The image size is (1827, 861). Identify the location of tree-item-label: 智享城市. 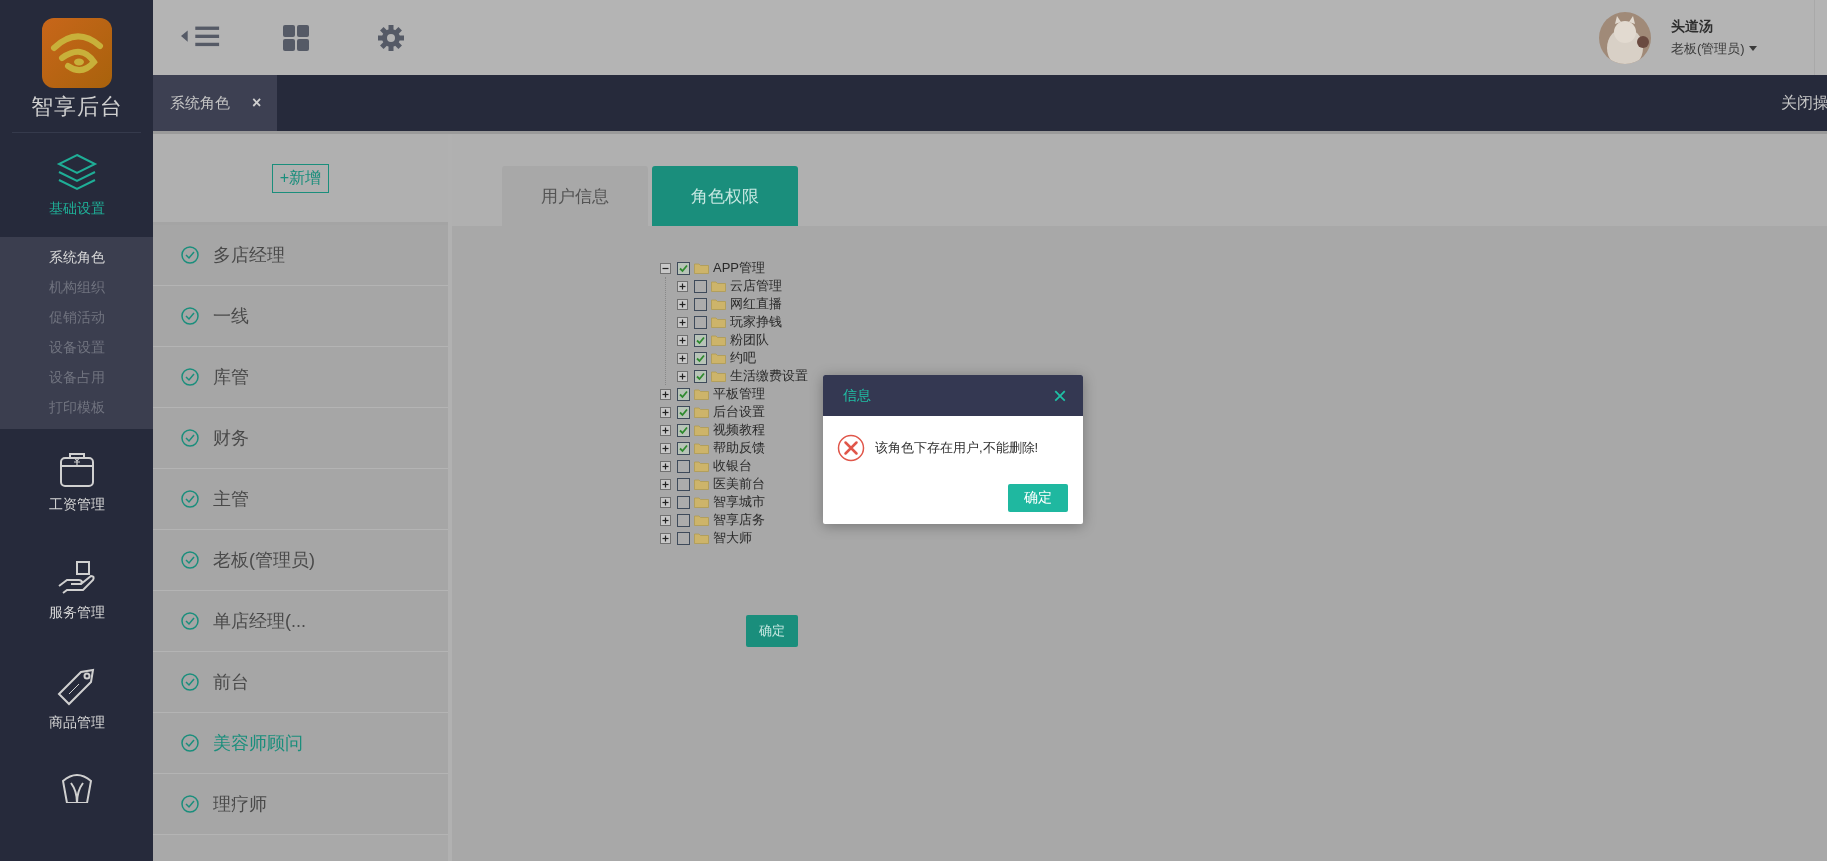
(739, 502).